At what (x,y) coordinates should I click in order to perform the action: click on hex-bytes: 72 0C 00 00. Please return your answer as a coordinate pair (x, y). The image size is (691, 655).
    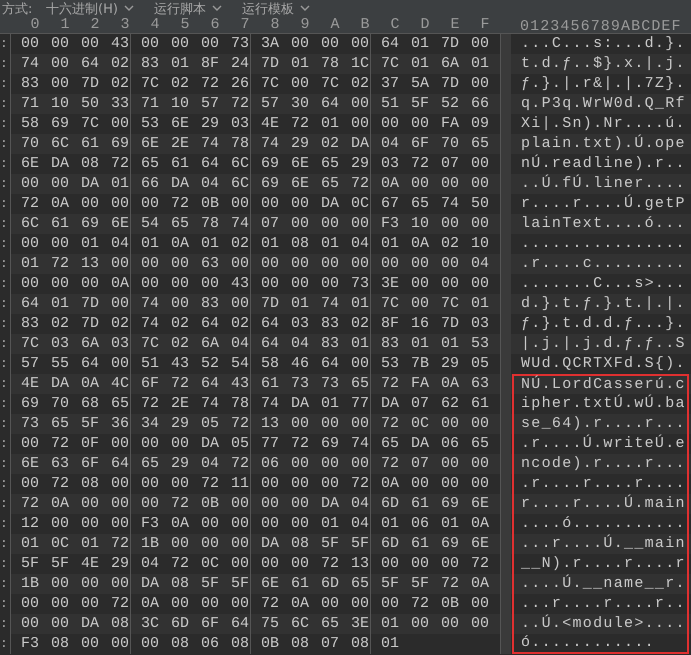
    Looking at the image, I should click on (435, 424).